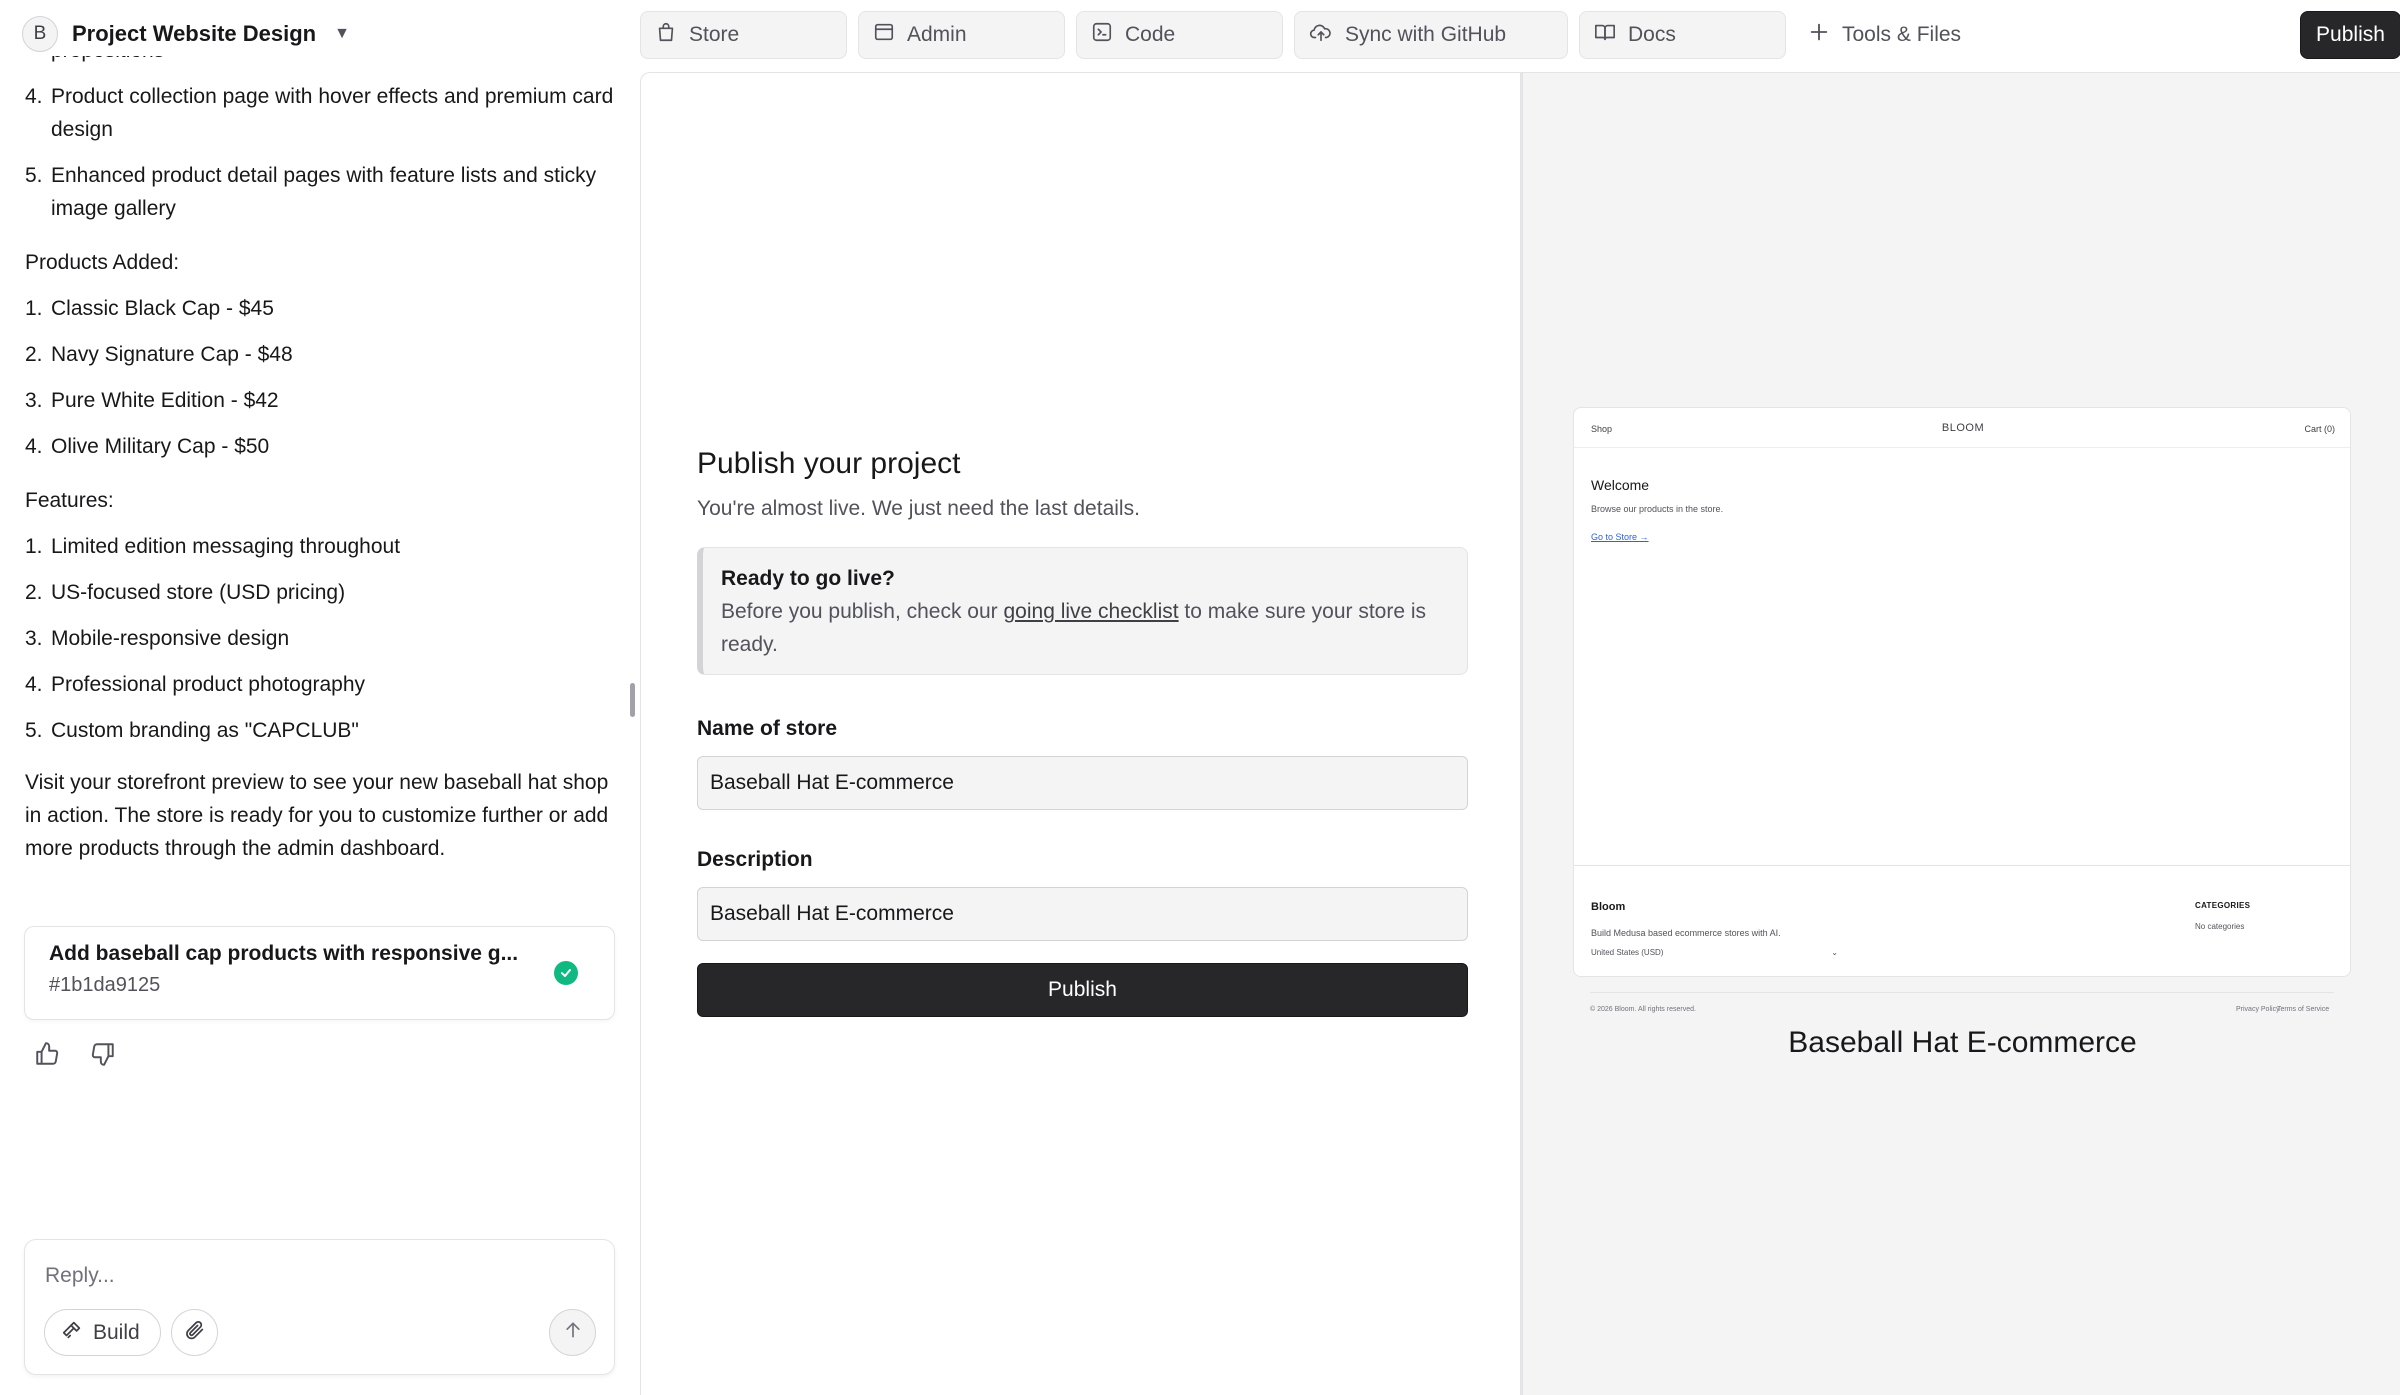 The width and height of the screenshot is (2400, 1395). Describe the element at coordinates (2223, 905) in the screenshot. I see `categories-heading: CATEGORIES` at that location.